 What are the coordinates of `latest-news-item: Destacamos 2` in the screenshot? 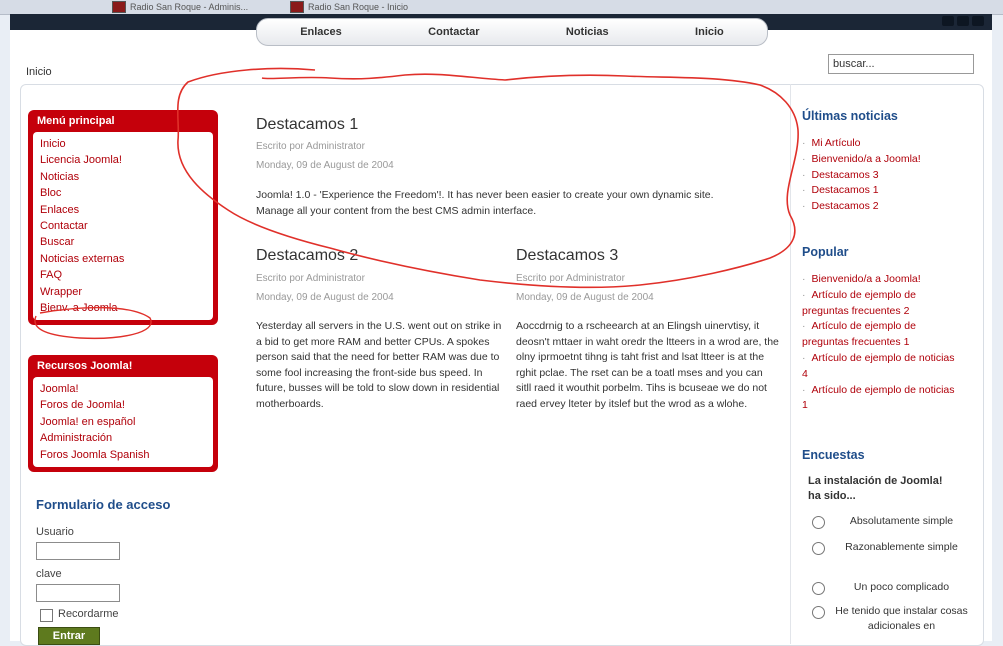 It's located at (888, 207).